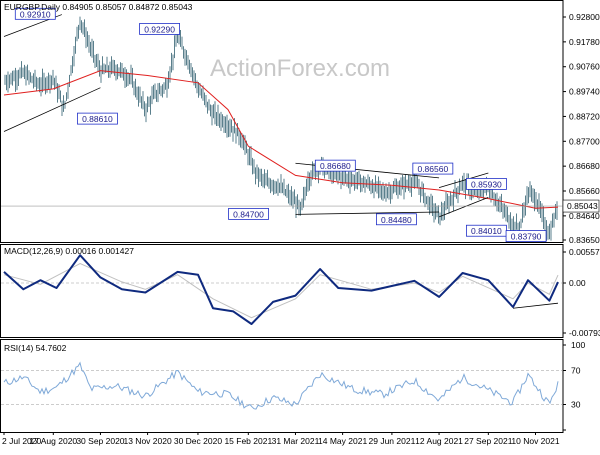 The image size is (600, 455). I want to click on price-level-text: 0.85930, so click(486, 184).